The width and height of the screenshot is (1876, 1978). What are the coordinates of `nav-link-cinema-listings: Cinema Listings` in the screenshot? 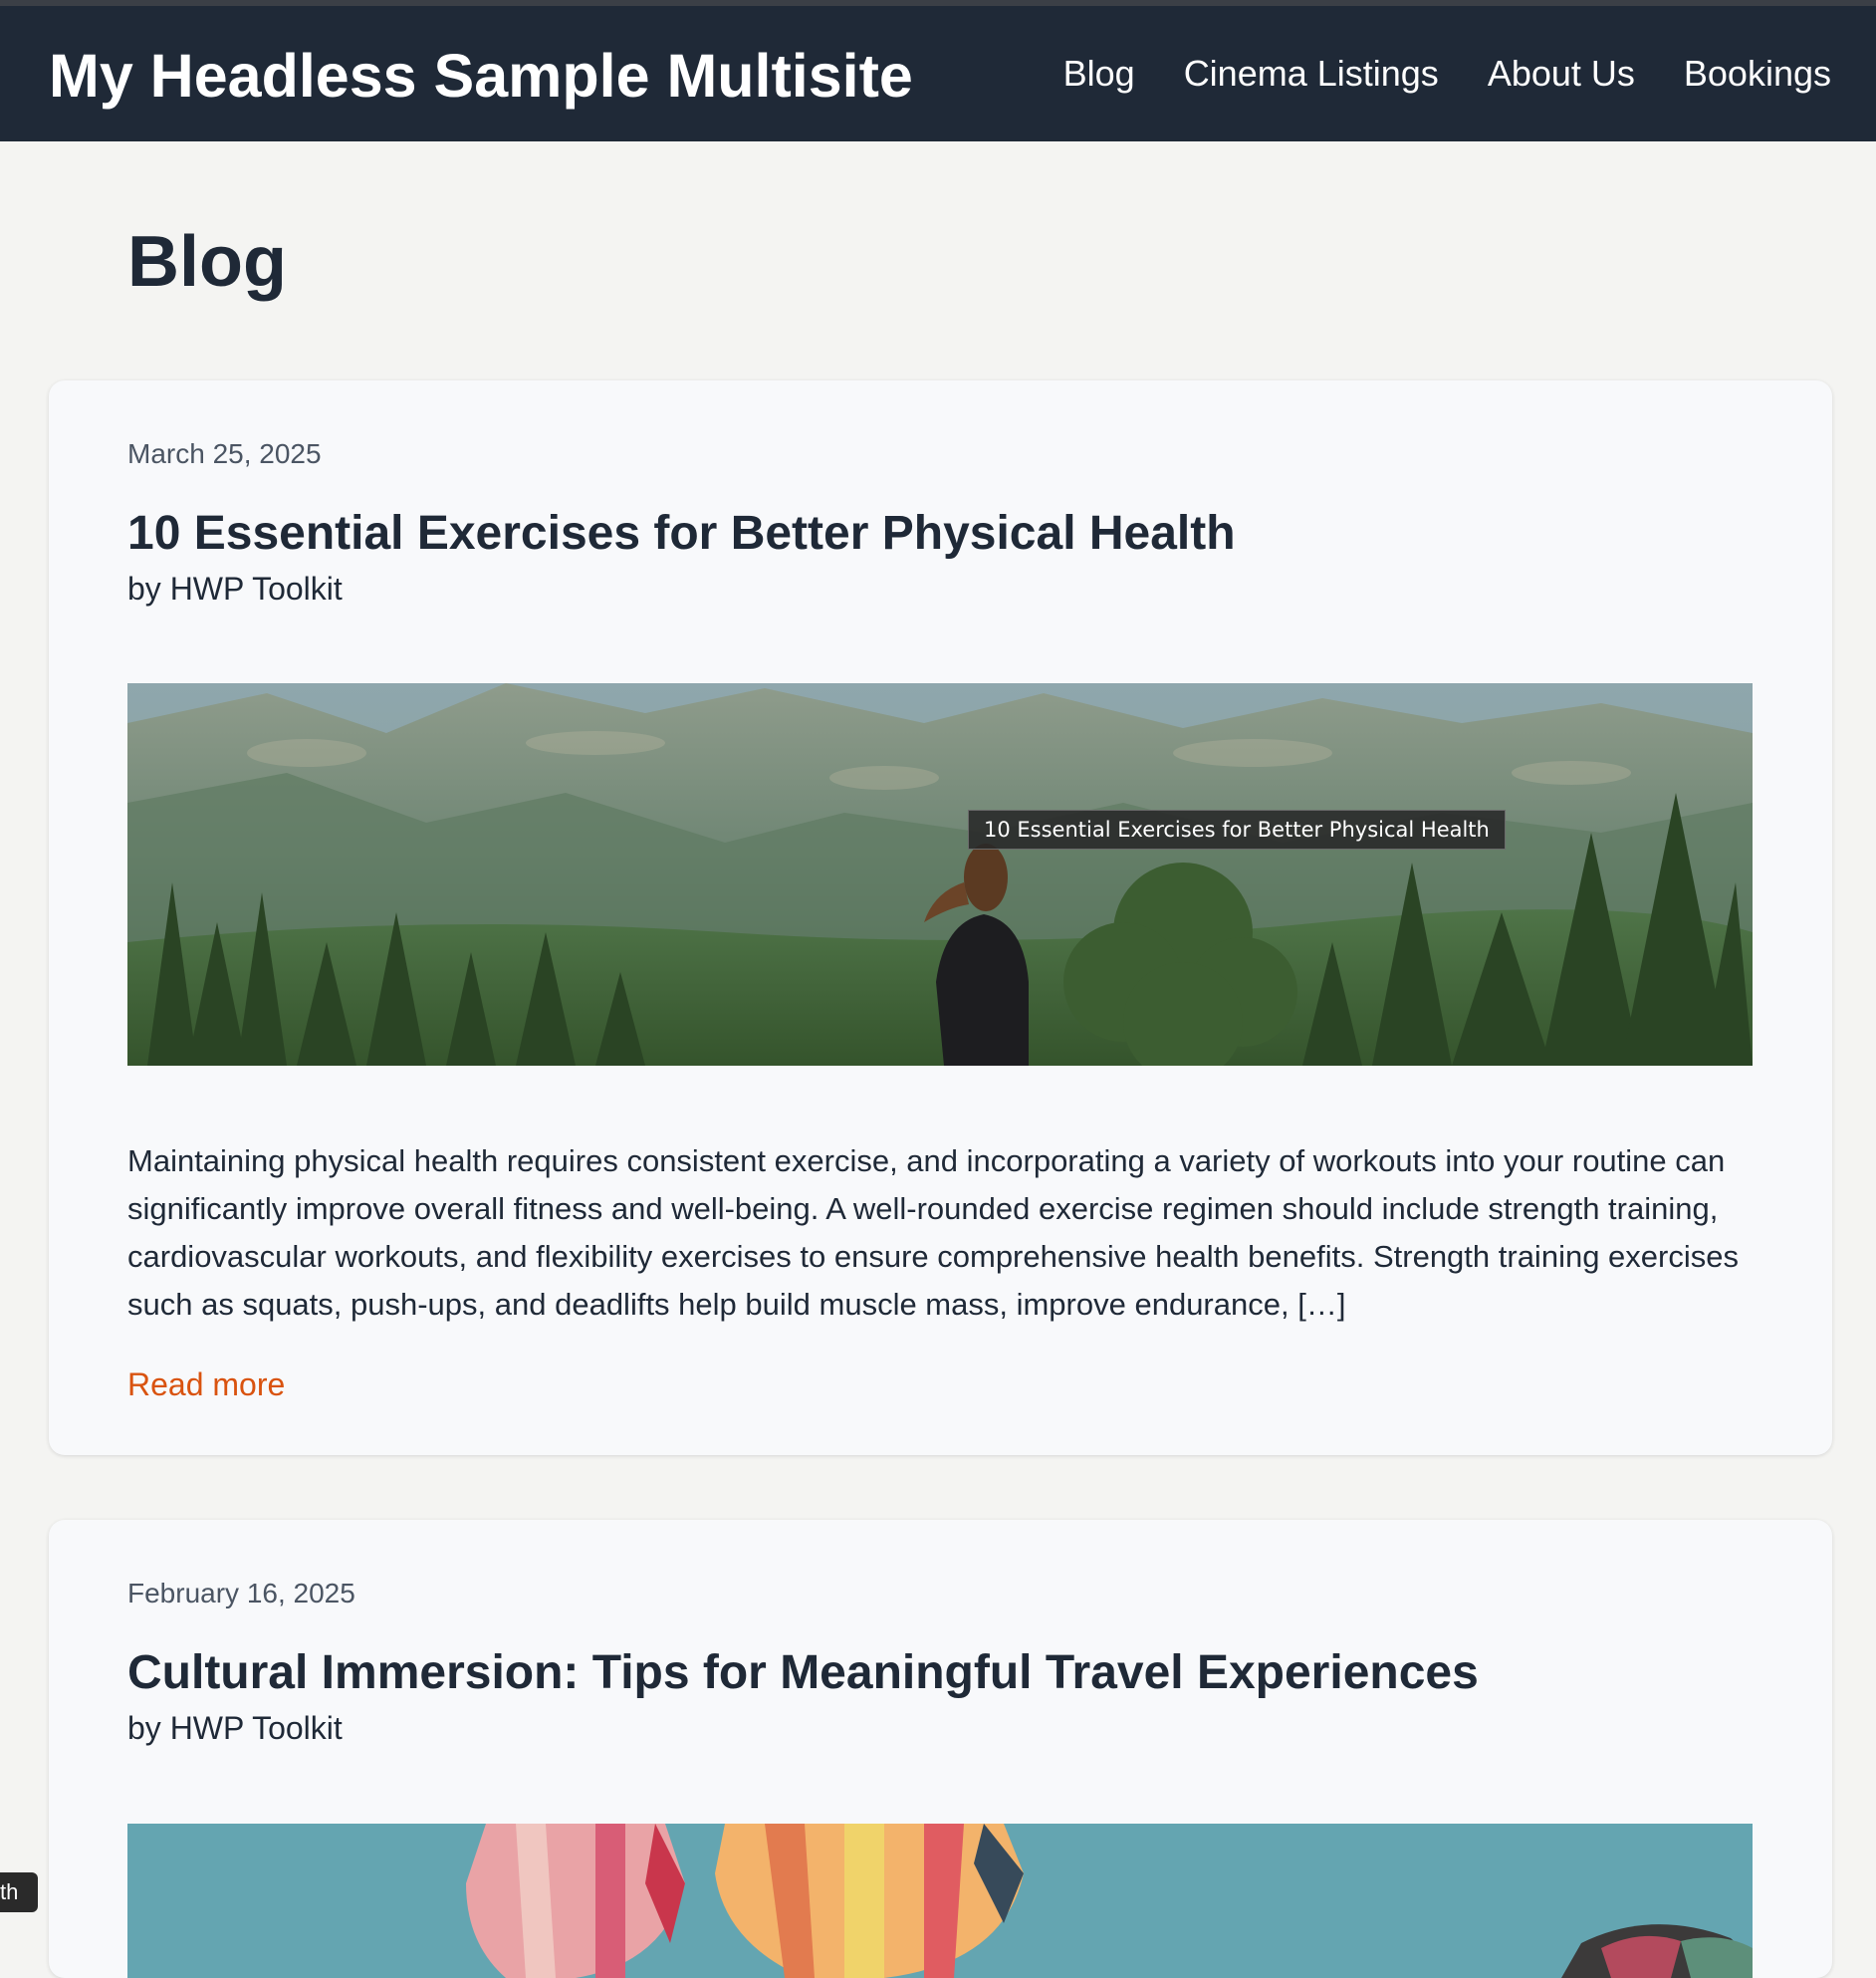 It's located at (1312, 74).